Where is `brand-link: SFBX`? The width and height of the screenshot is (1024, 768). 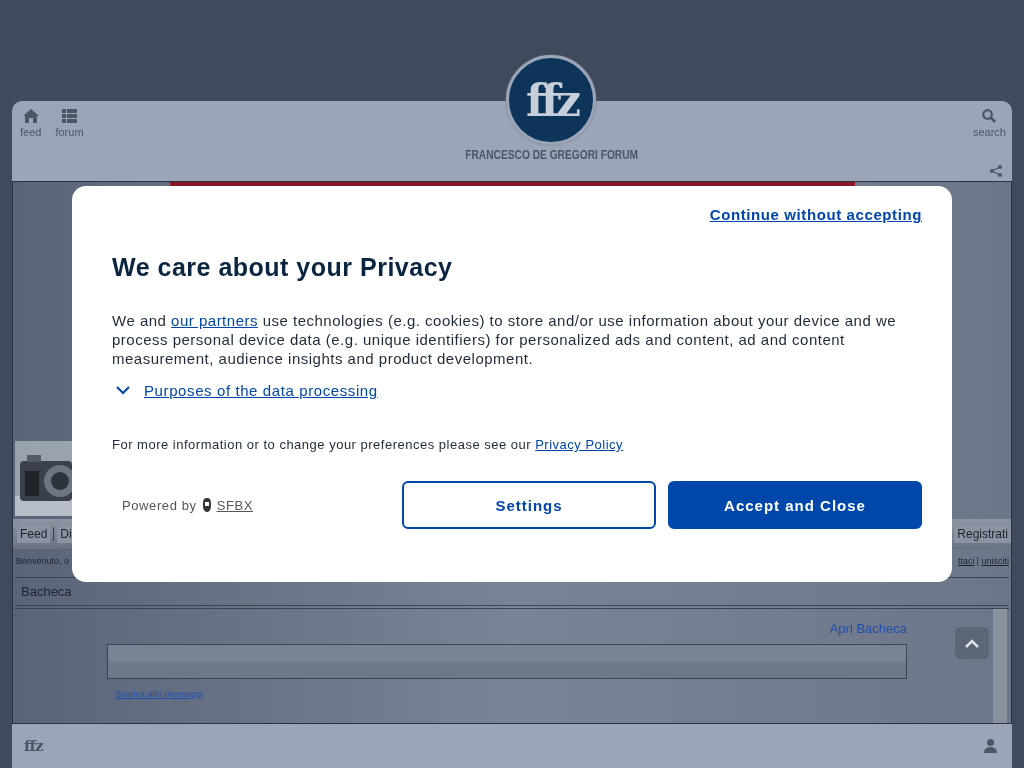 brand-link: SFBX is located at coordinates (234, 505).